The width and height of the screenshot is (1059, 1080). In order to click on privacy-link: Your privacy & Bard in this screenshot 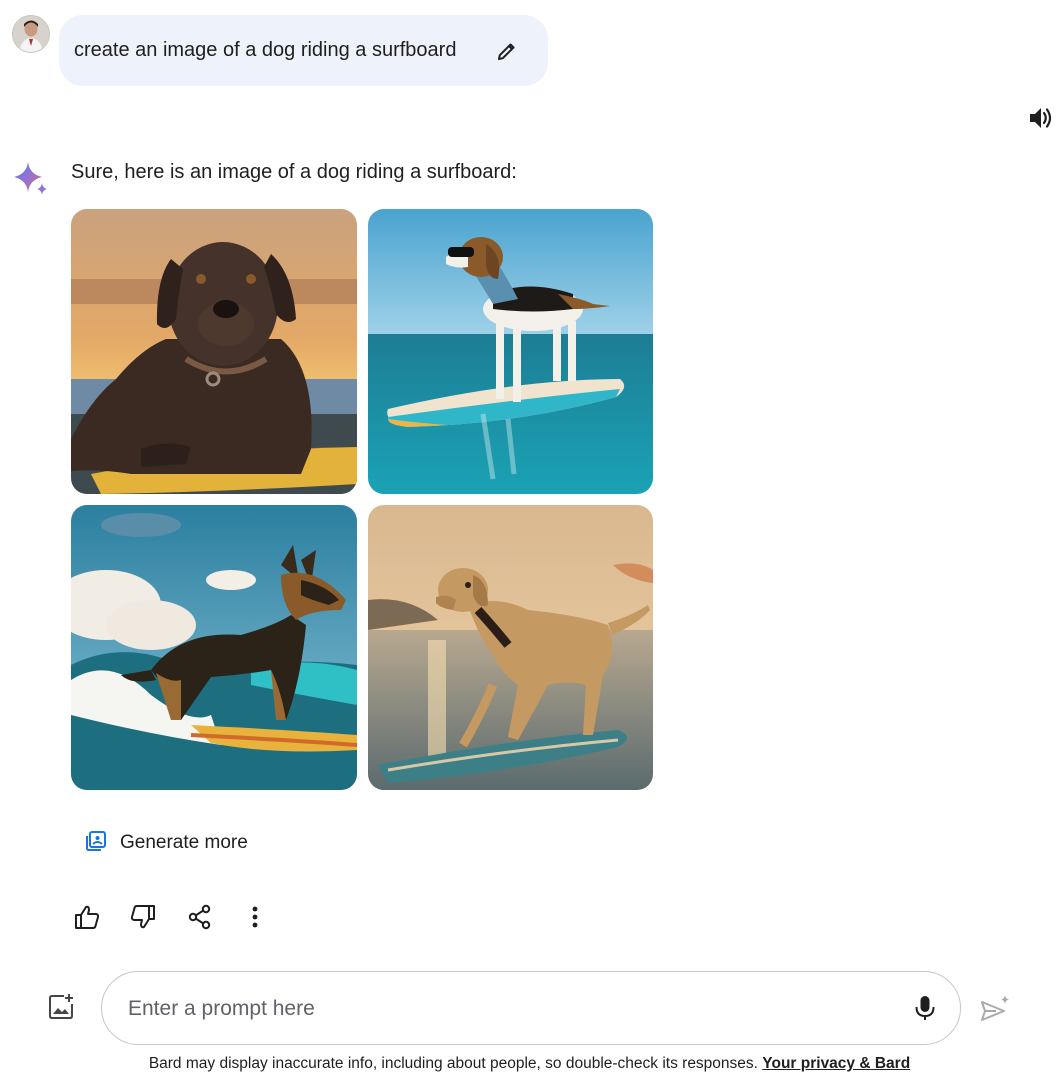, I will do `click(836, 1063)`.